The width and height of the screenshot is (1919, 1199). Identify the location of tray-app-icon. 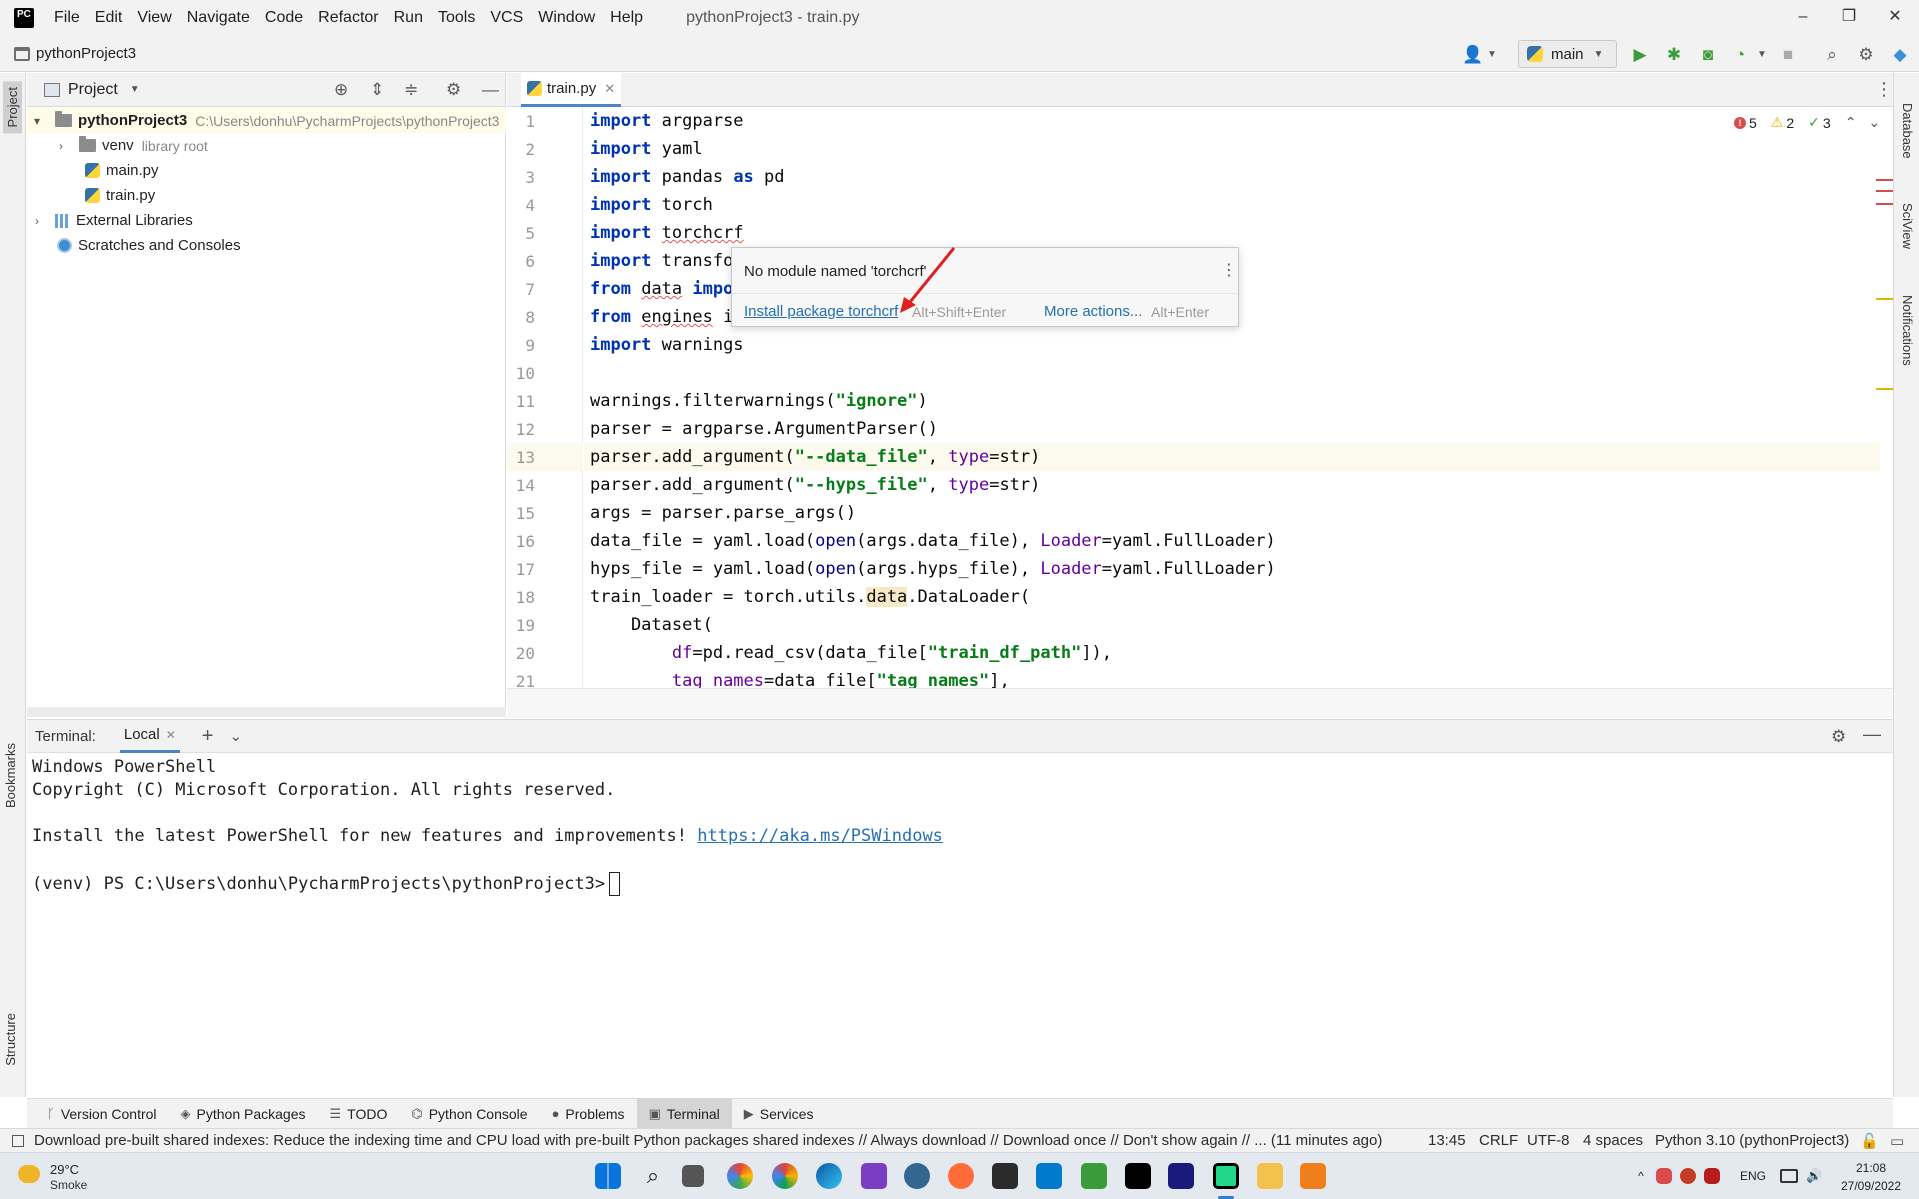
(1664, 1176).